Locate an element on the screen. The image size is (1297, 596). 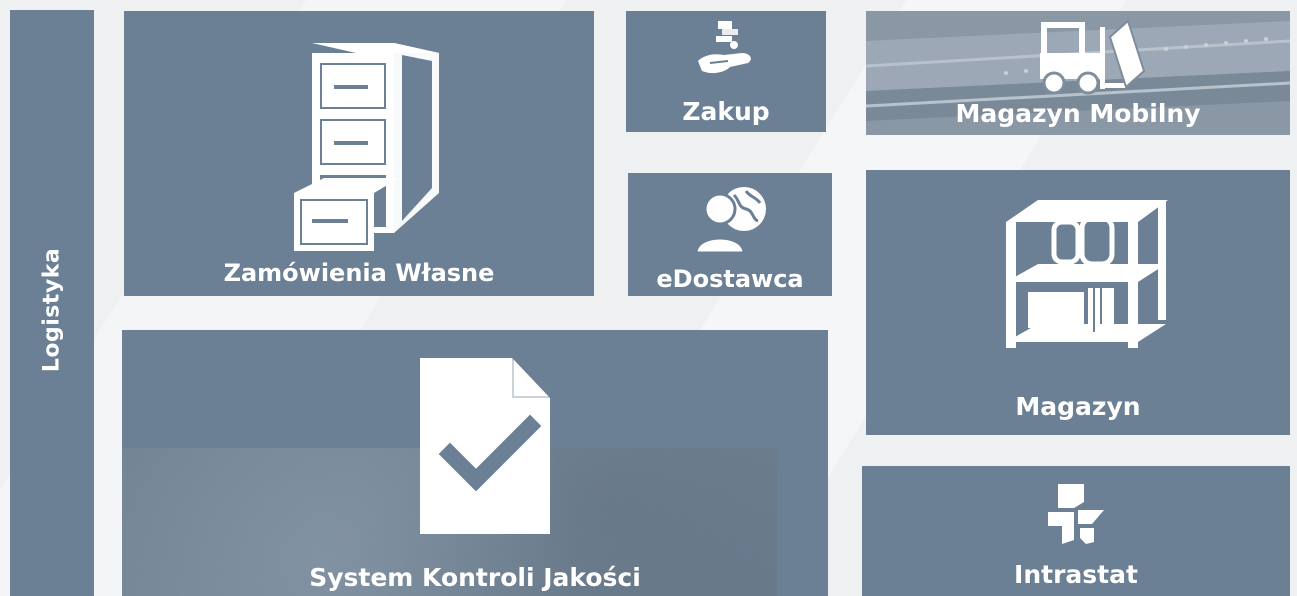
tile-magazyn-mobilny: Magazyn Mobilny is located at coordinates (1078, 73).